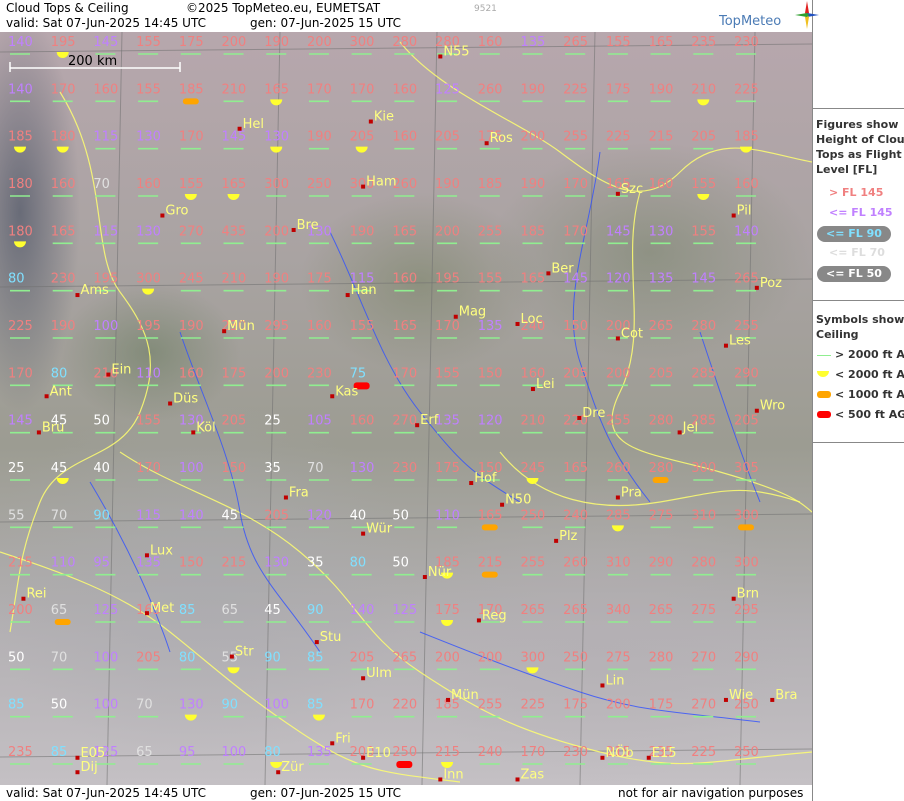 The image size is (904, 801). What do you see at coordinates (94, 290) in the screenshot?
I see `city-label: Ams` at bounding box center [94, 290].